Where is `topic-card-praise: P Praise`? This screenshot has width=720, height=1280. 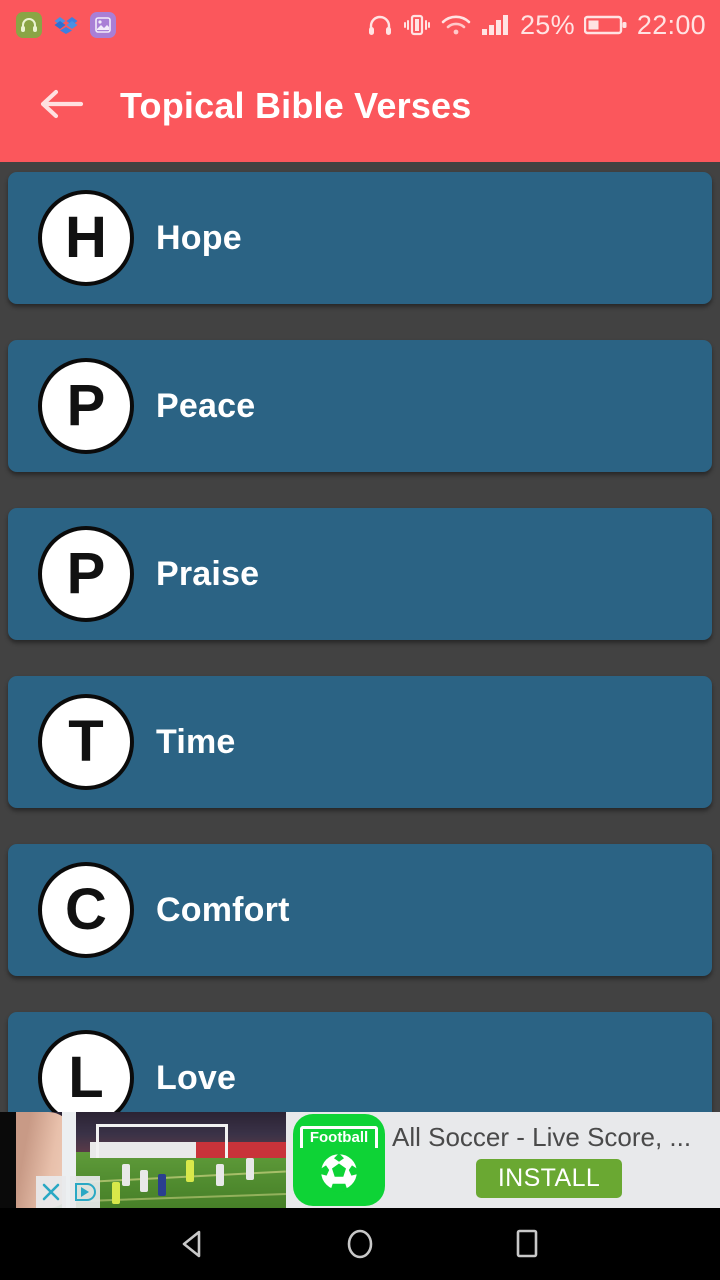 topic-card-praise: P Praise is located at coordinates (360, 574).